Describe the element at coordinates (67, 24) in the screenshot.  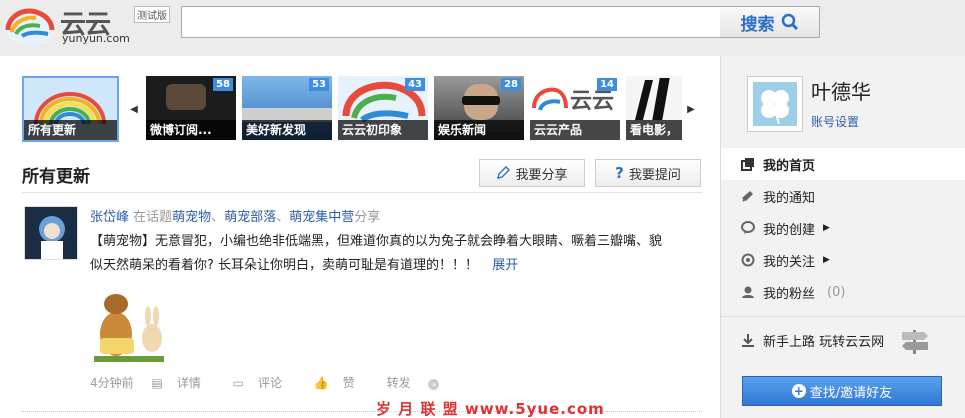
I see `logo: 云云 yunyun.com` at that location.